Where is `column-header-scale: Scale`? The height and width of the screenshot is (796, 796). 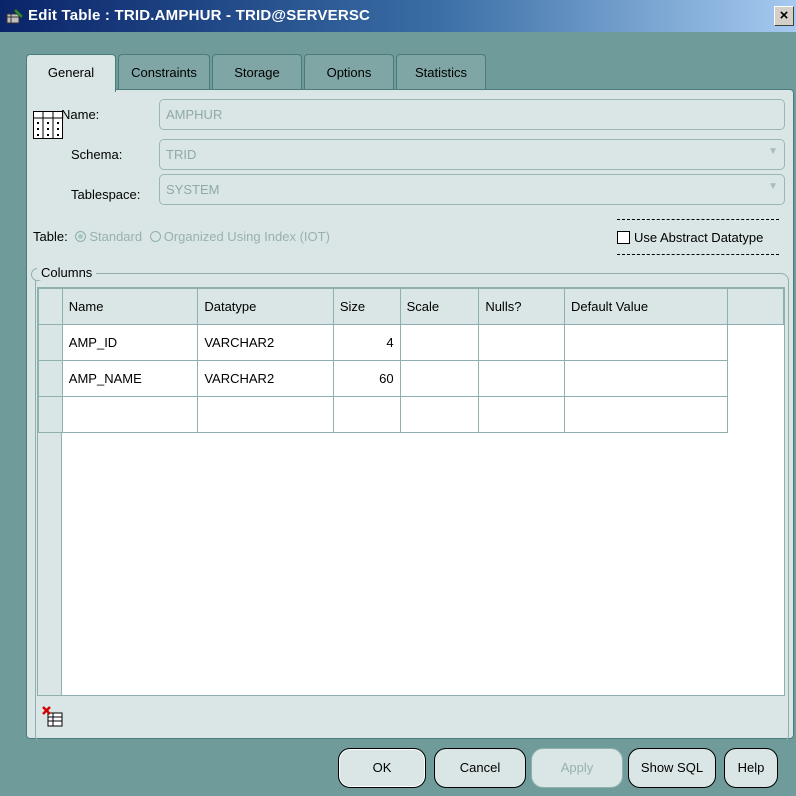
column-header-scale: Scale is located at coordinates (439, 306).